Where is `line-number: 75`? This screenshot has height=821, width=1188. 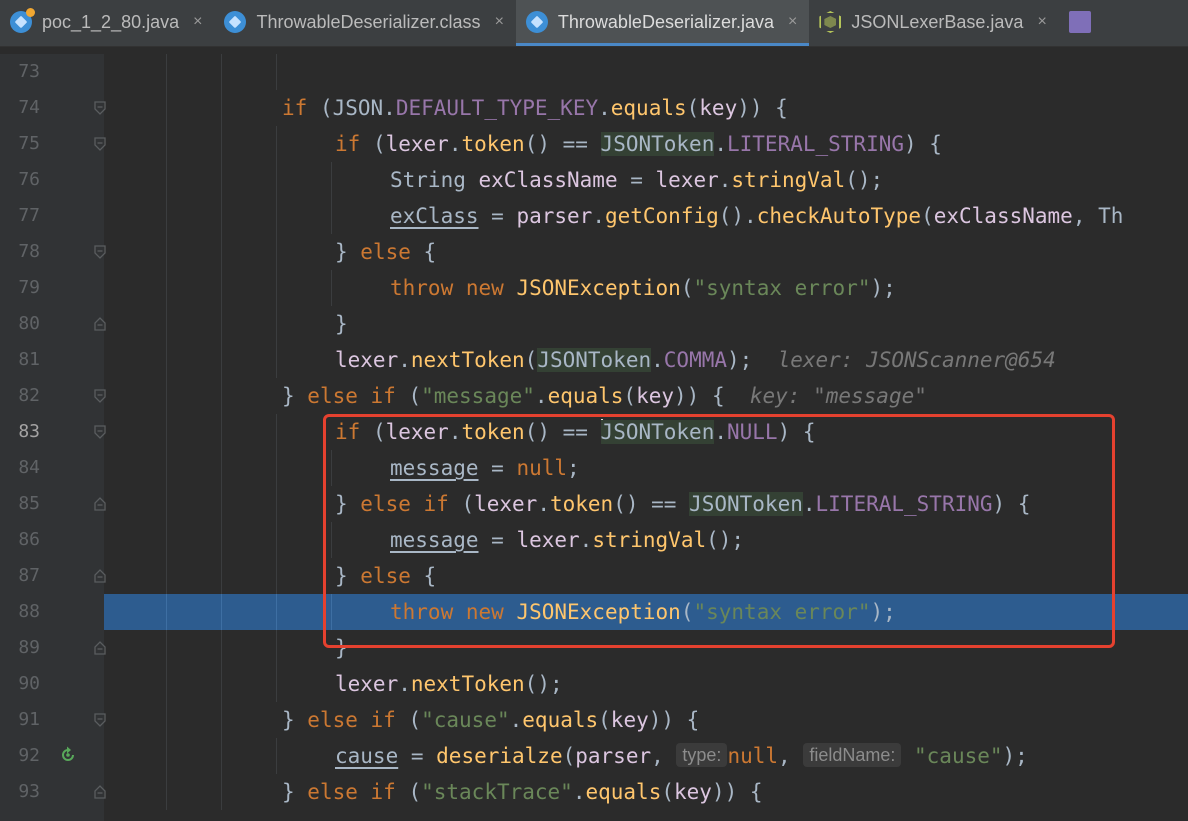
line-number: 75 is located at coordinates (29, 143).